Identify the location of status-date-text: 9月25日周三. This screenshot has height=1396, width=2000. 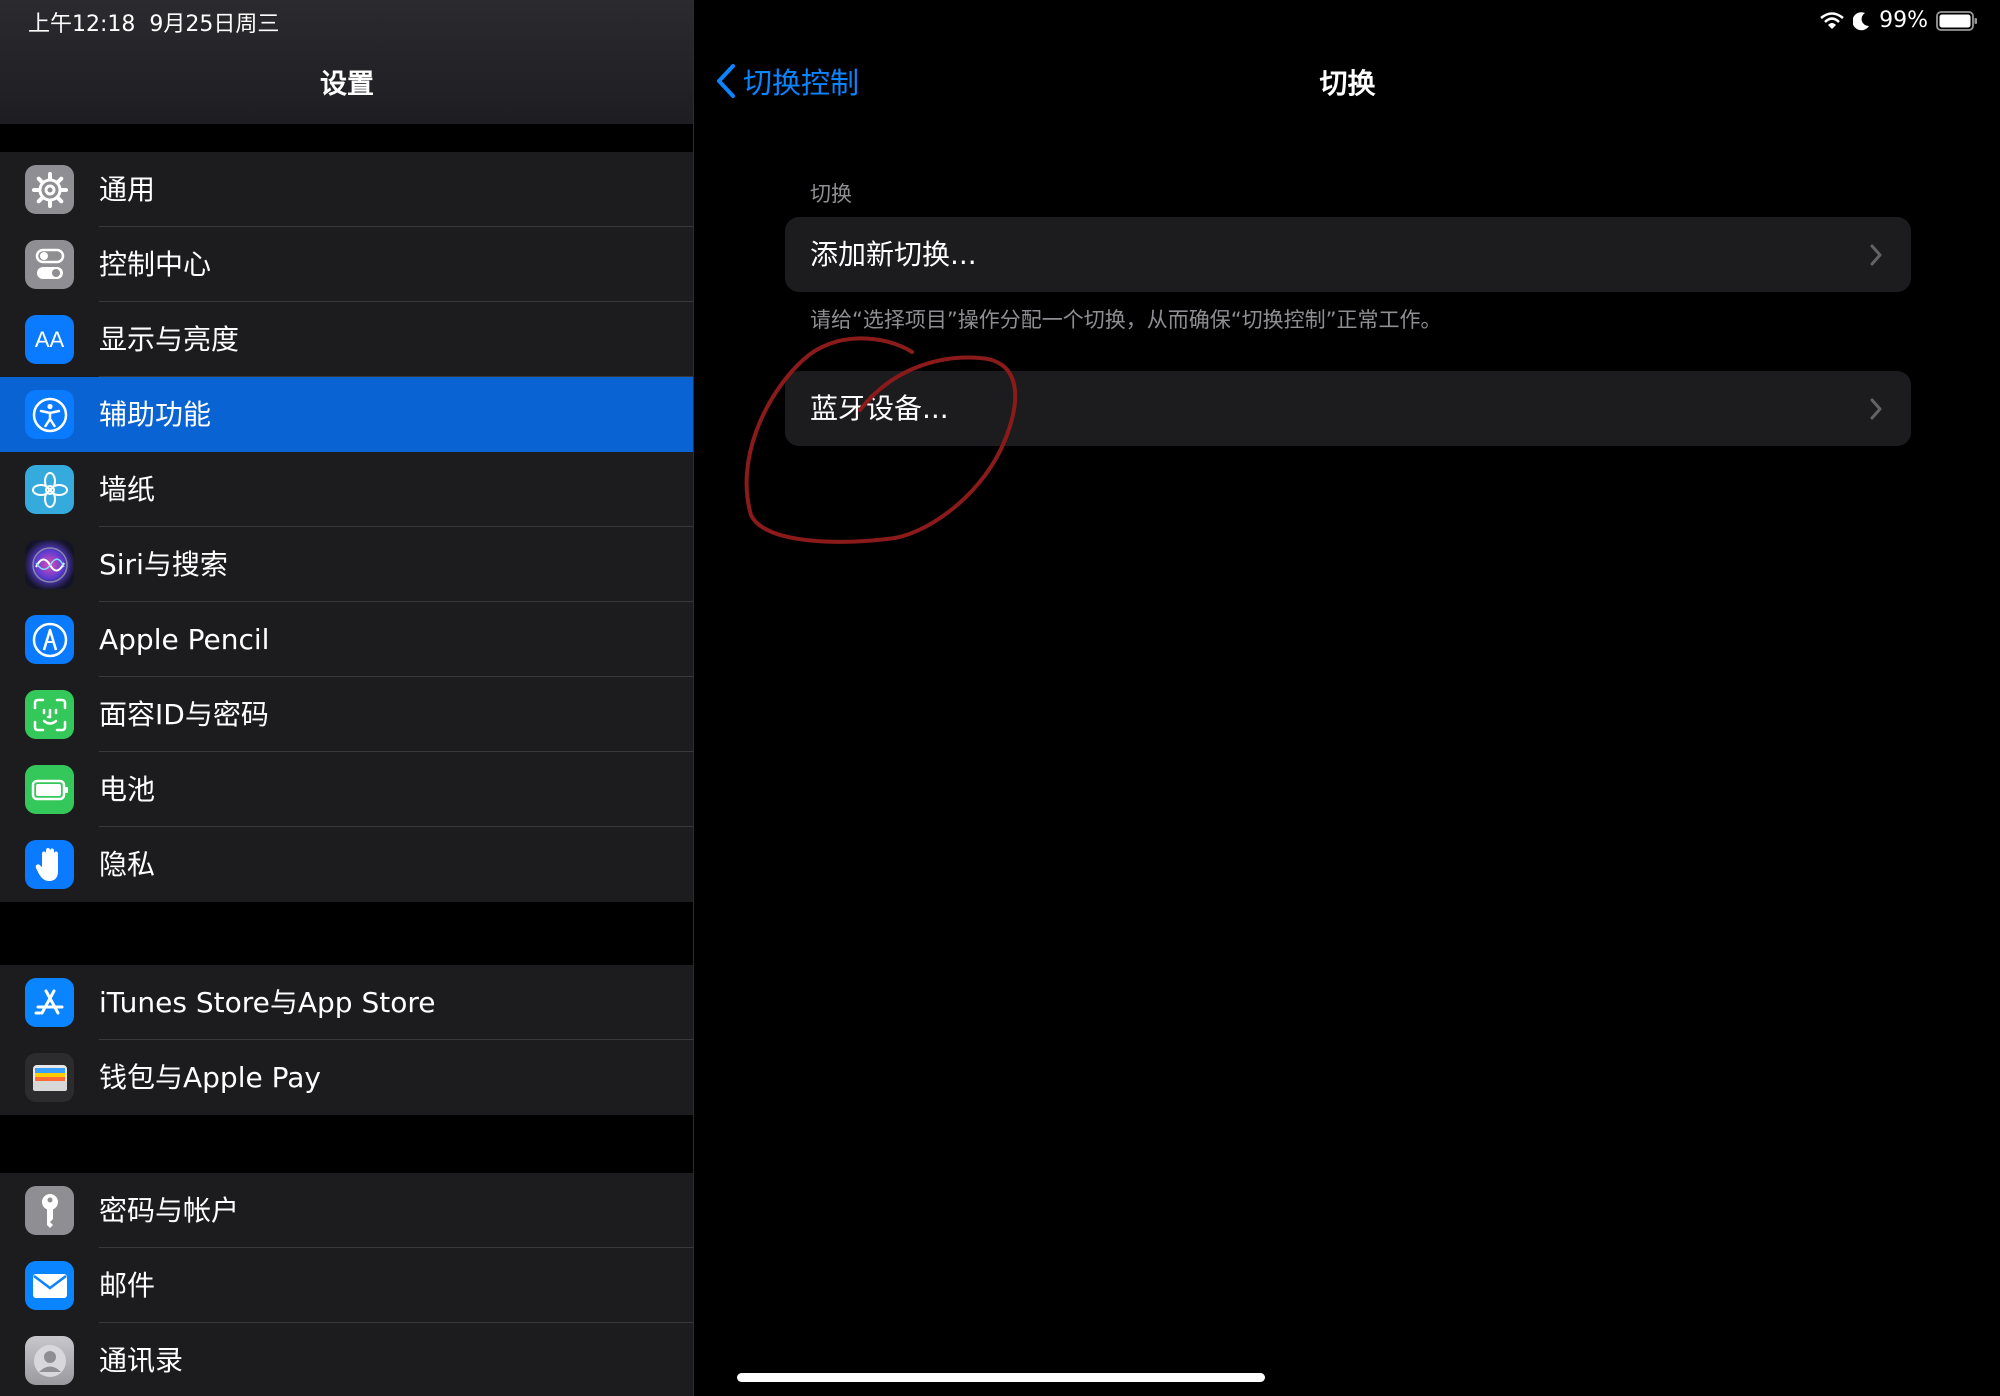
(214, 24).